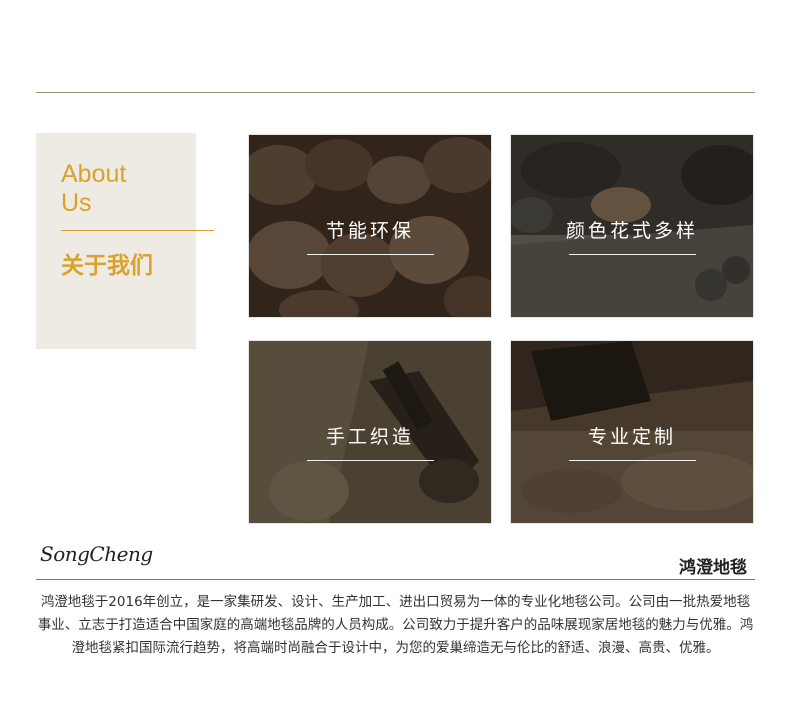  What do you see at coordinates (107, 266) in the screenshot?
I see `about-title-cn: 关于我们` at bounding box center [107, 266].